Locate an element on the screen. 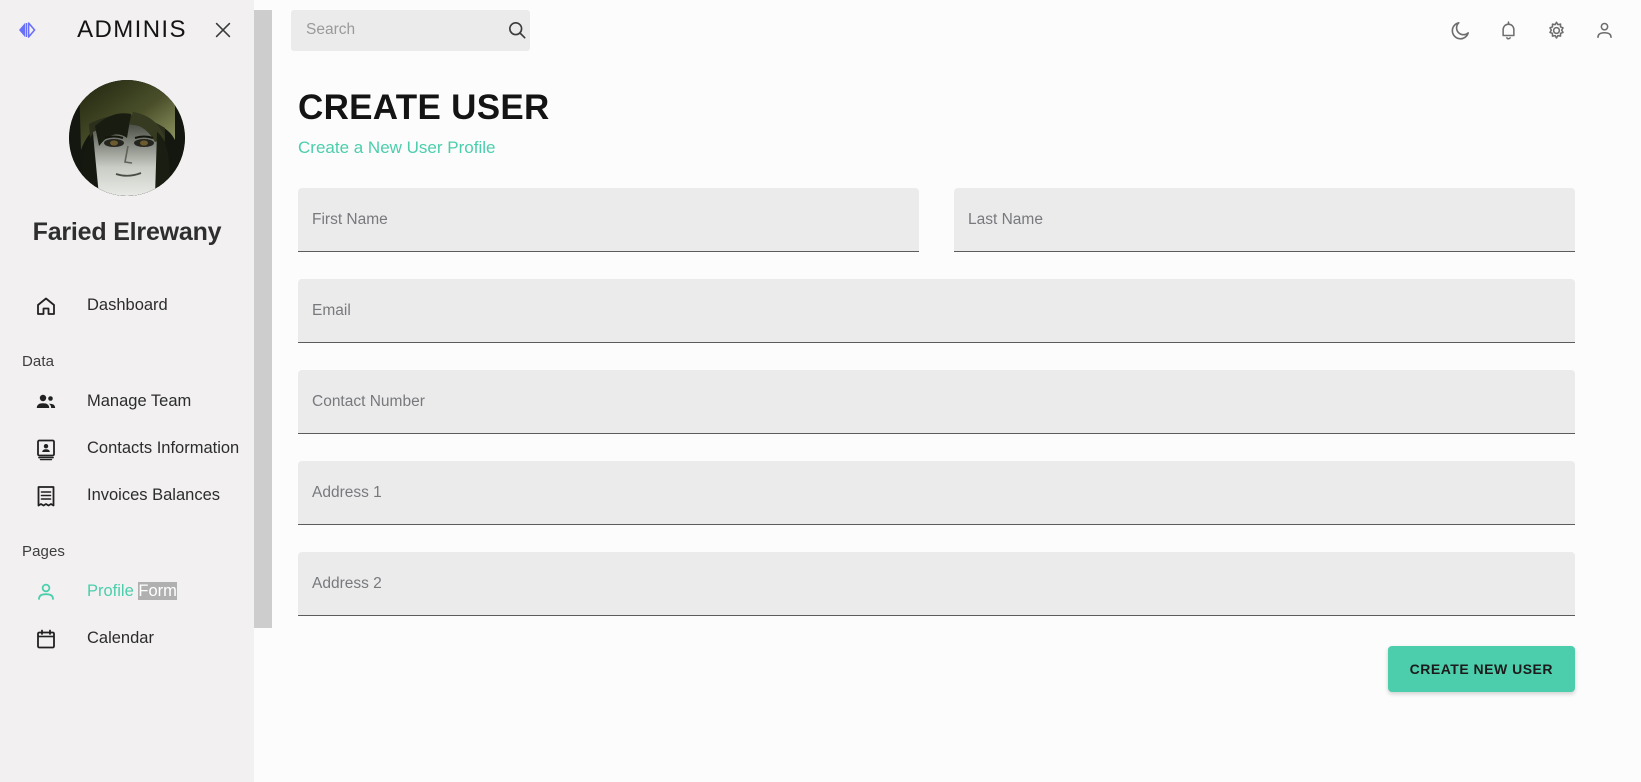 Image resolution: width=1641 pixels, height=782 pixels. contact-number-field: Contact Number is located at coordinates (936, 402).